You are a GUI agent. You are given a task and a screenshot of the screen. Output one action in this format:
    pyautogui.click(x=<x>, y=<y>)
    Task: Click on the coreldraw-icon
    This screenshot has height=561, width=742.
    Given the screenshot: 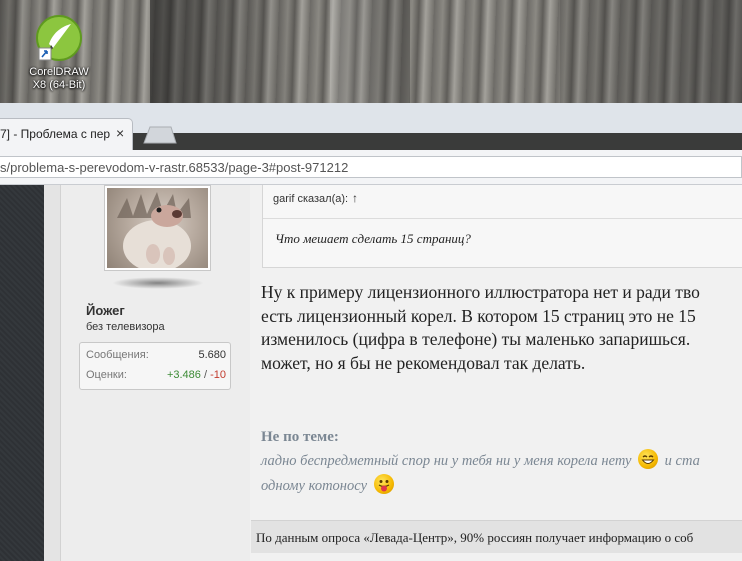 What is the action you would take?
    pyautogui.click(x=59, y=38)
    